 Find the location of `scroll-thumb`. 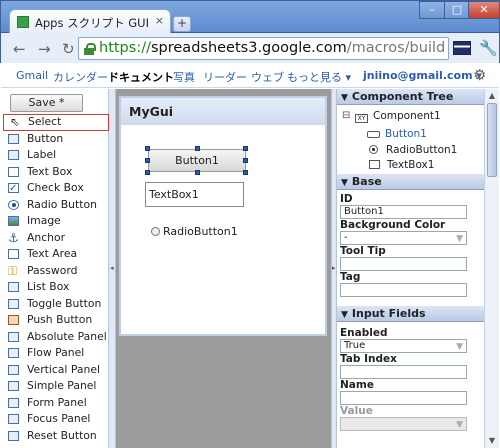

scroll-thumb is located at coordinates (492, 140).